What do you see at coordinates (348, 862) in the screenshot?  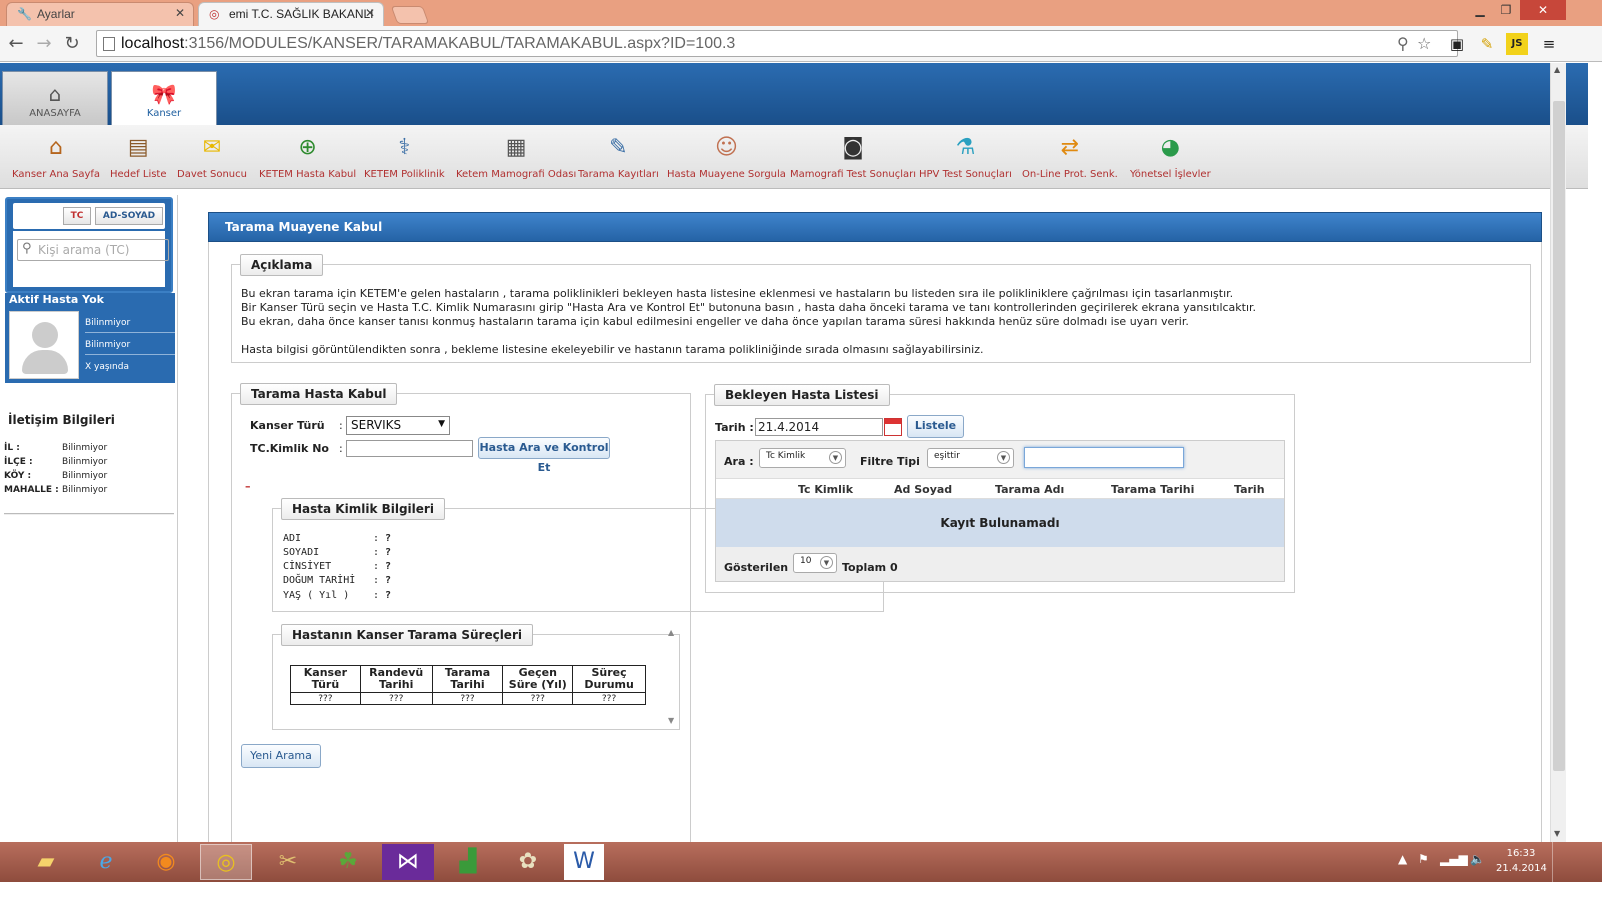 I see `frog-app-icon: ☘` at bounding box center [348, 862].